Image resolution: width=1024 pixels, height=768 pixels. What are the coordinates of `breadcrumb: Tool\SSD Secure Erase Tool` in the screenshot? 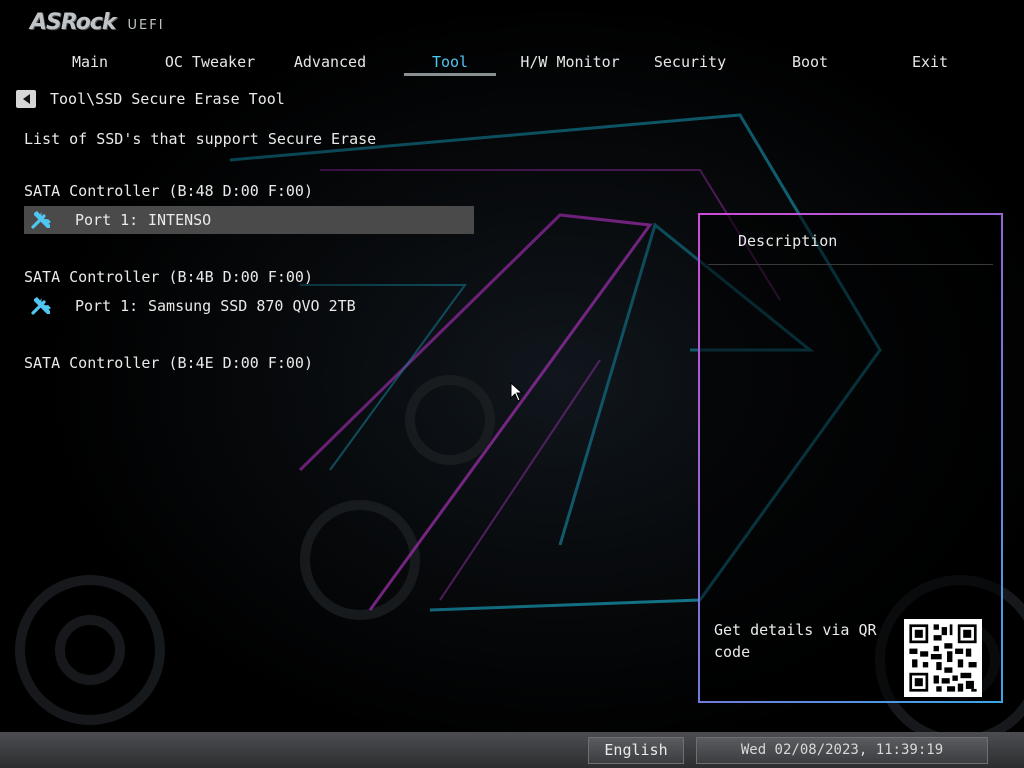 It's located at (150, 99).